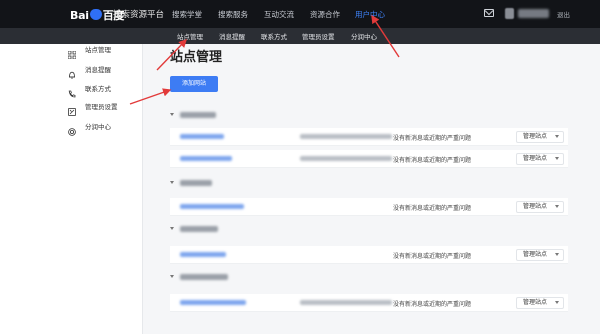  I want to click on arrow-to-user-center, so click(385, 36).